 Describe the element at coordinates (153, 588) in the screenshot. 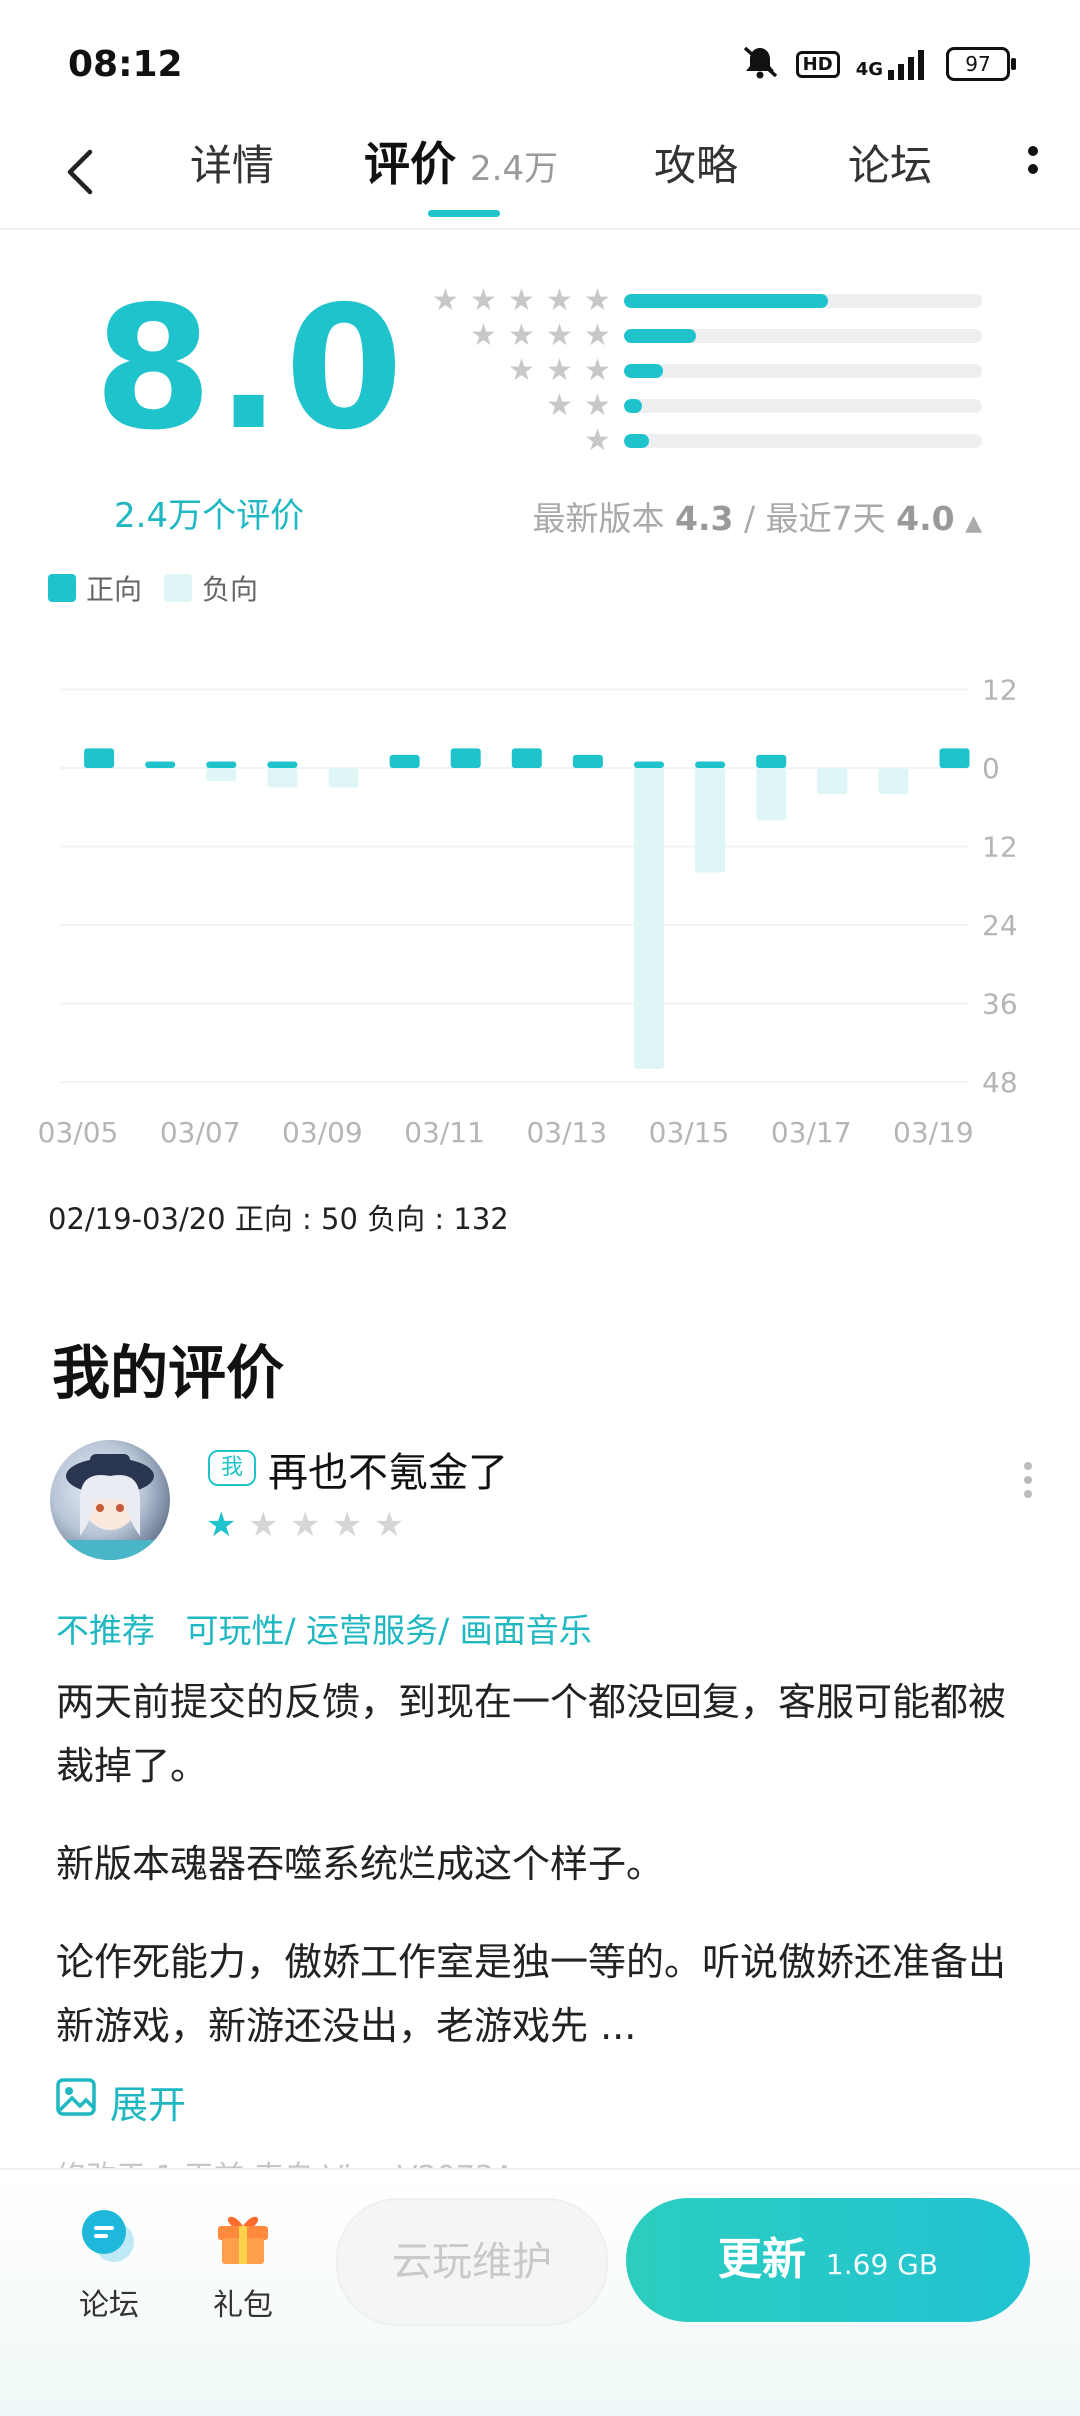

I see `chart-legend: 正向 负向` at that location.